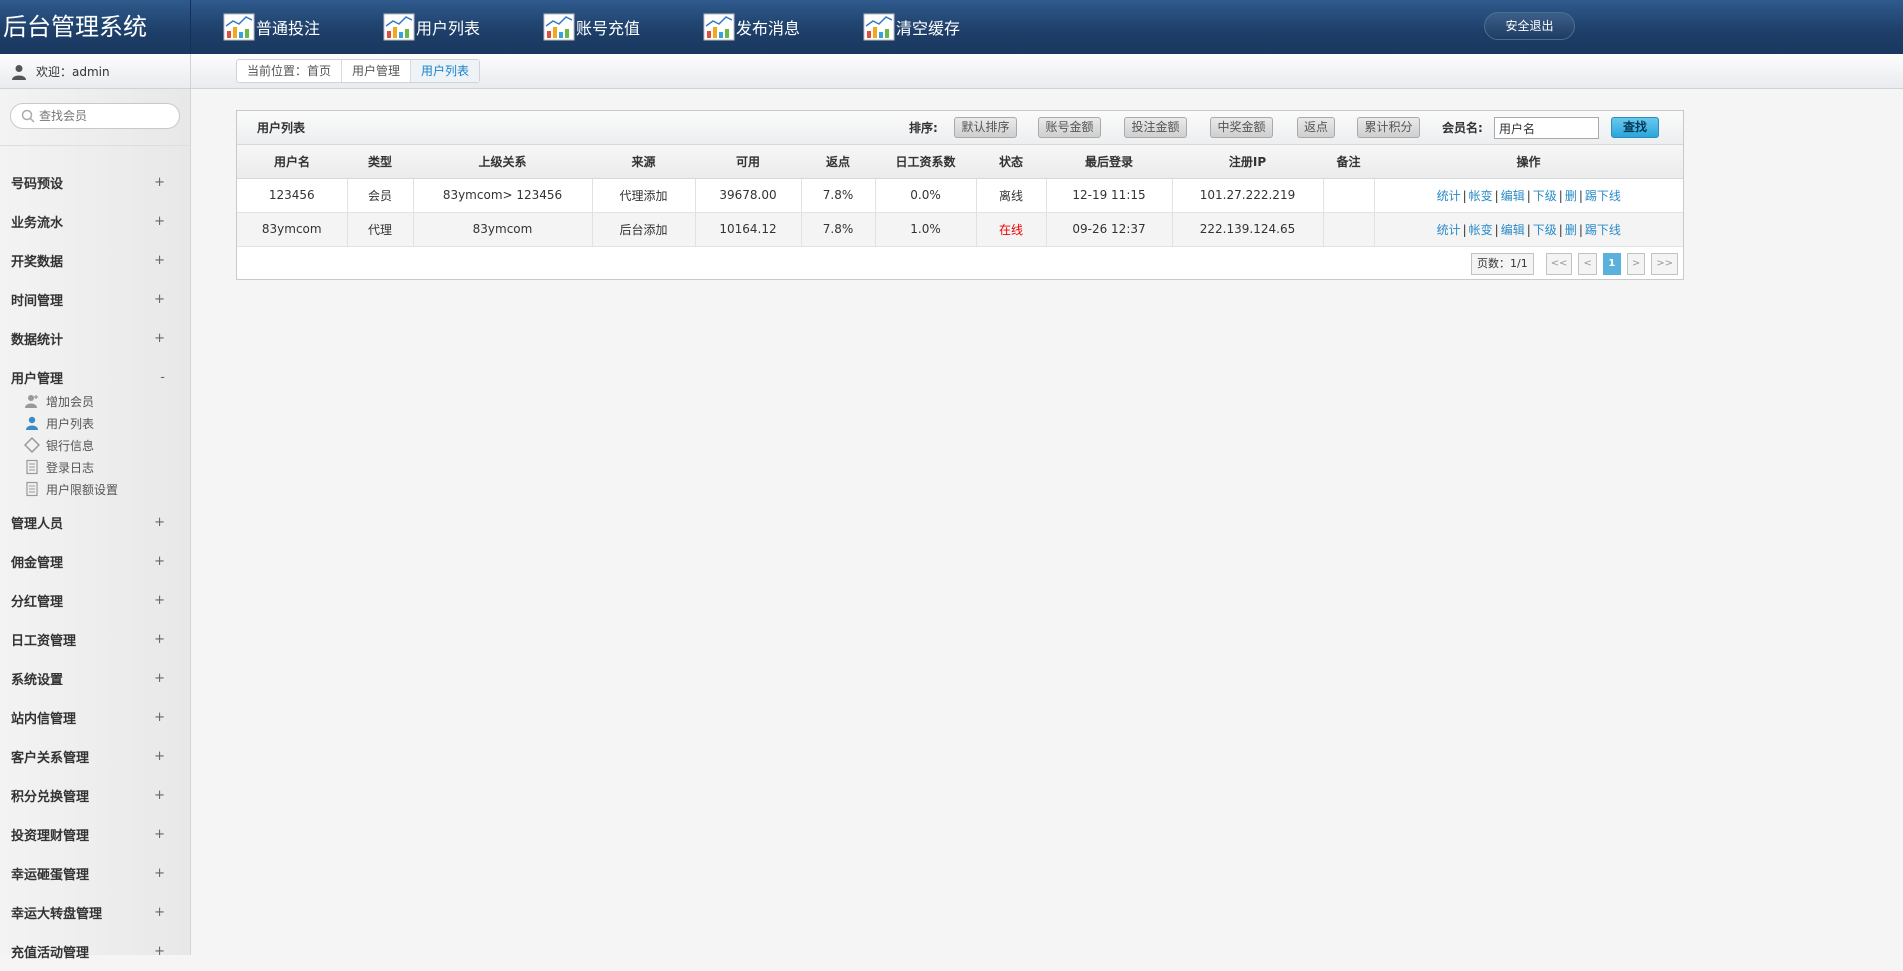 This screenshot has width=1903, height=971. Describe the element at coordinates (838, 195) in the screenshot. I see `table-cell: 7.8%` at that location.